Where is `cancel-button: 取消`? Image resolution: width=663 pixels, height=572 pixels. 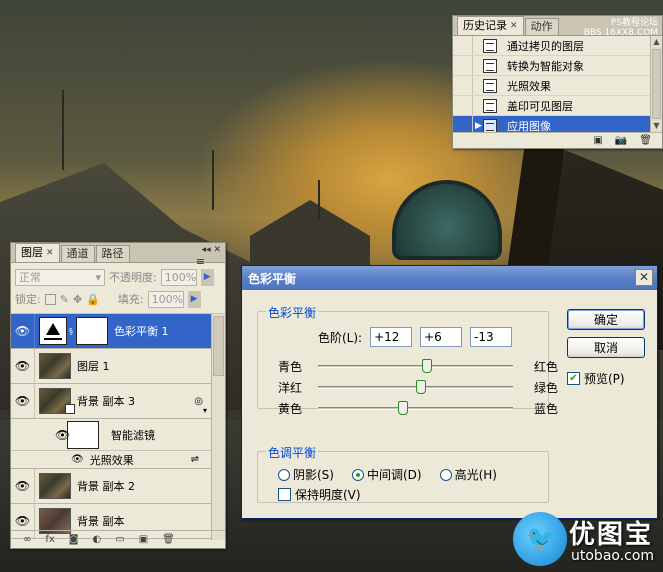
cancel-button: 取消 is located at coordinates (606, 347).